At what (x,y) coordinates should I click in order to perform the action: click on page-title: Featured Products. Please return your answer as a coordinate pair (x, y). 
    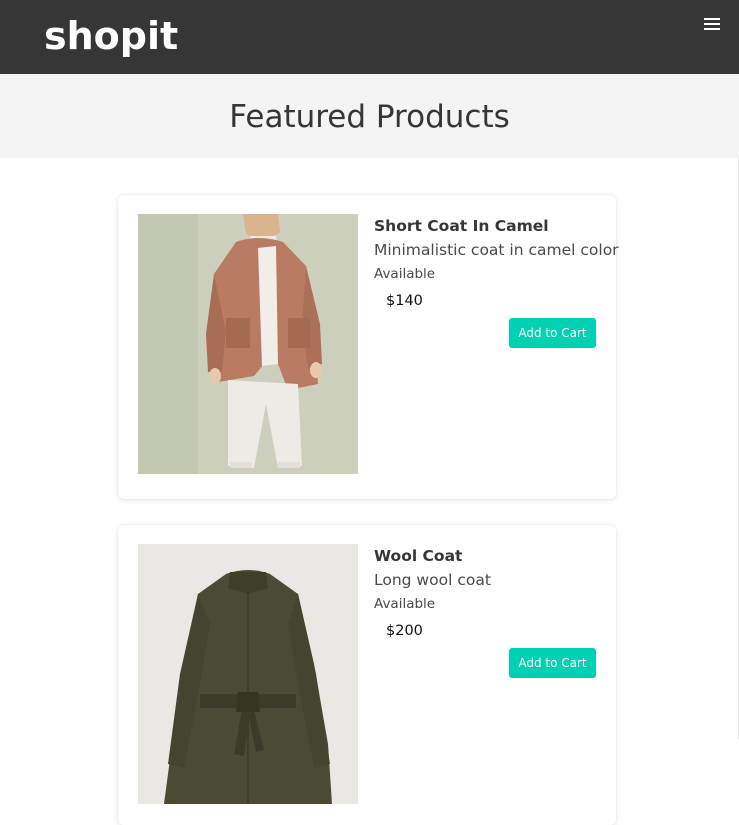
    Looking at the image, I should click on (369, 117).